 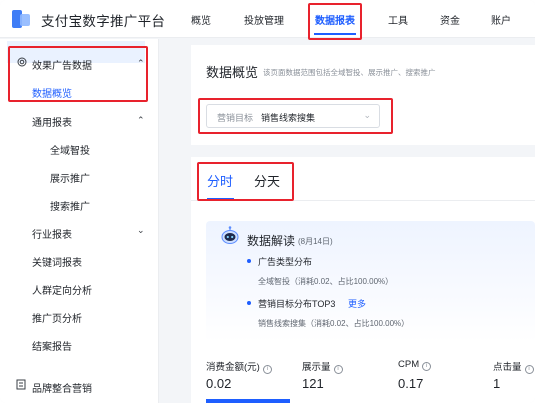 I want to click on sidebar-item-general-reports: 通用报表, so click(x=52, y=121).